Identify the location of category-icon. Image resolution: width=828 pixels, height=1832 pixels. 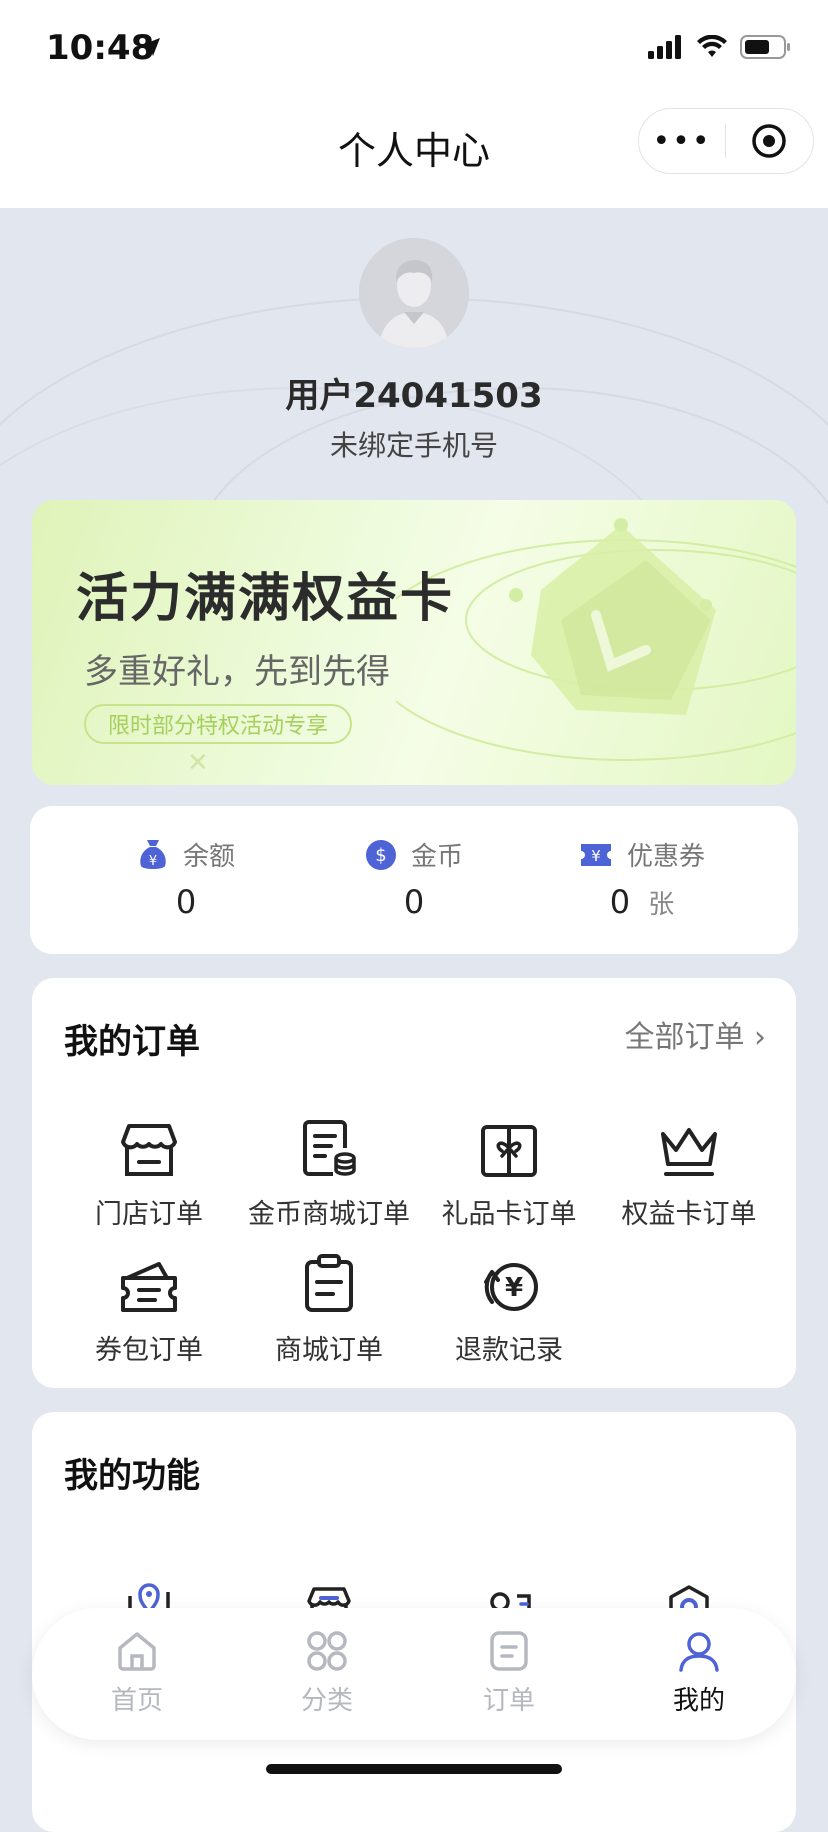
(327, 1651).